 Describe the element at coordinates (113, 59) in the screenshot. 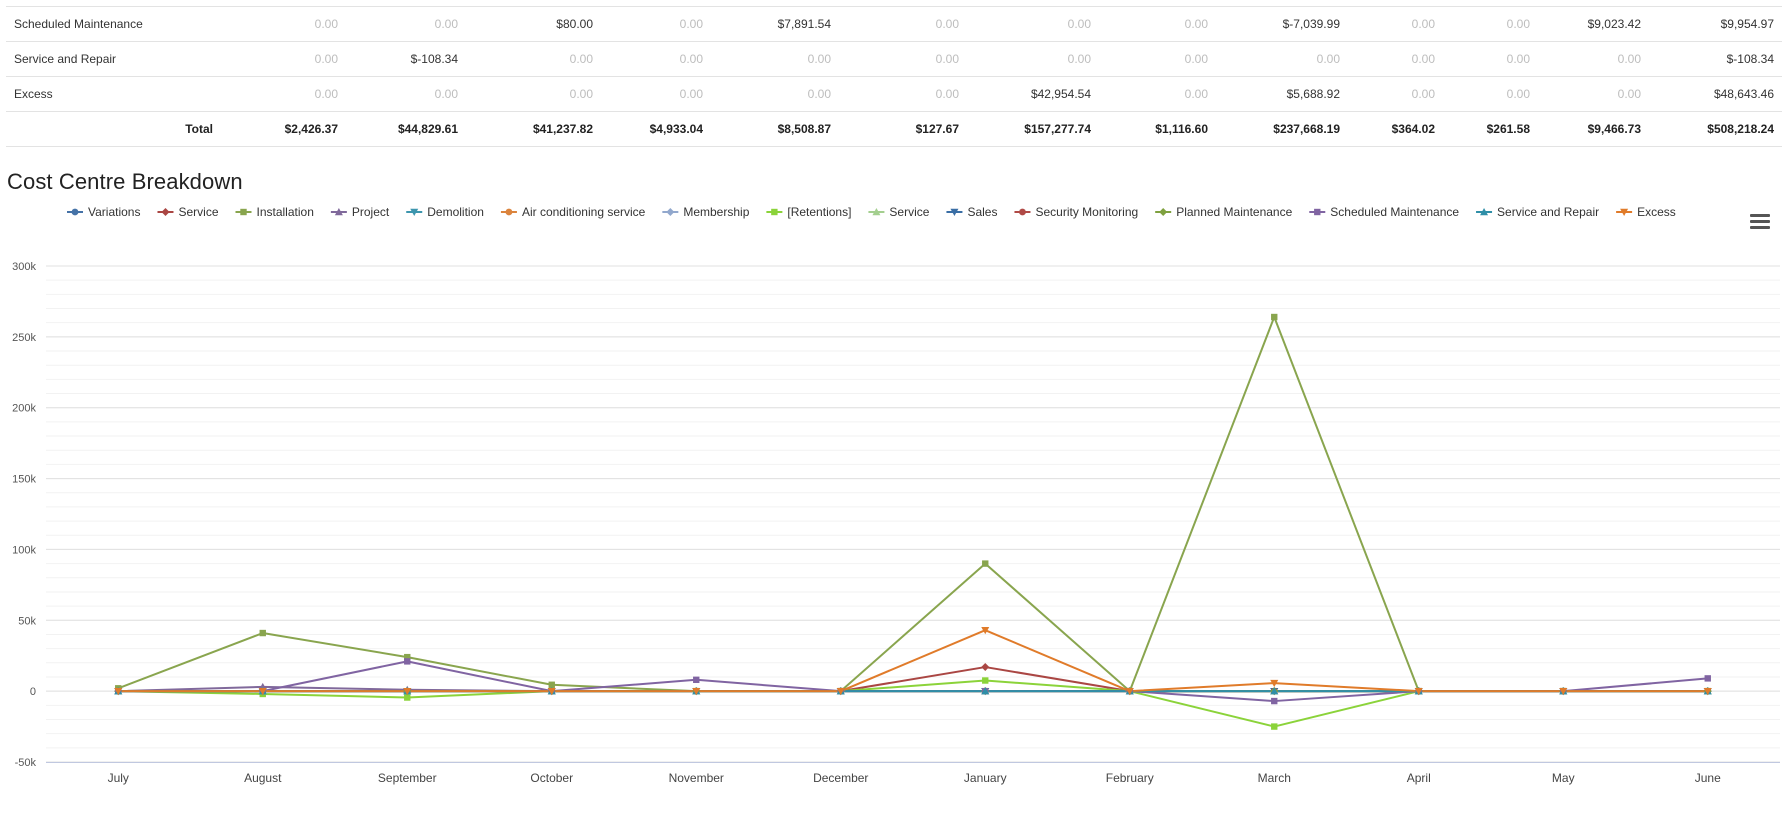

I see `row-label: Service and Repair` at that location.